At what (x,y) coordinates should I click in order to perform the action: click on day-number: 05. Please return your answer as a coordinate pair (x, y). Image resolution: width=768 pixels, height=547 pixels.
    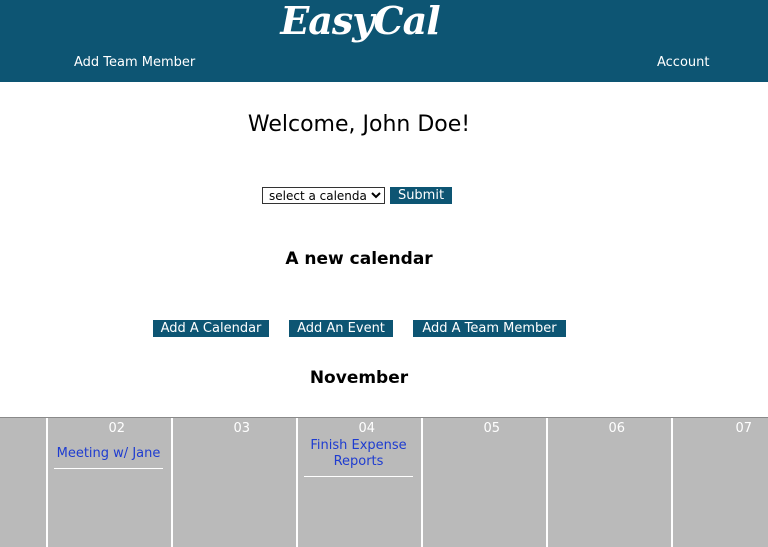
    Looking at the image, I should click on (491, 428).